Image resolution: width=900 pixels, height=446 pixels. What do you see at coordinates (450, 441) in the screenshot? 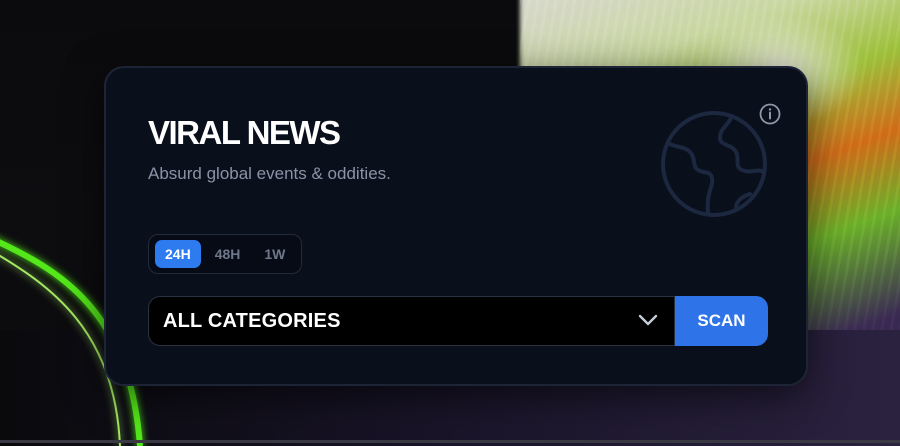
I see `bottom-divider` at bounding box center [450, 441].